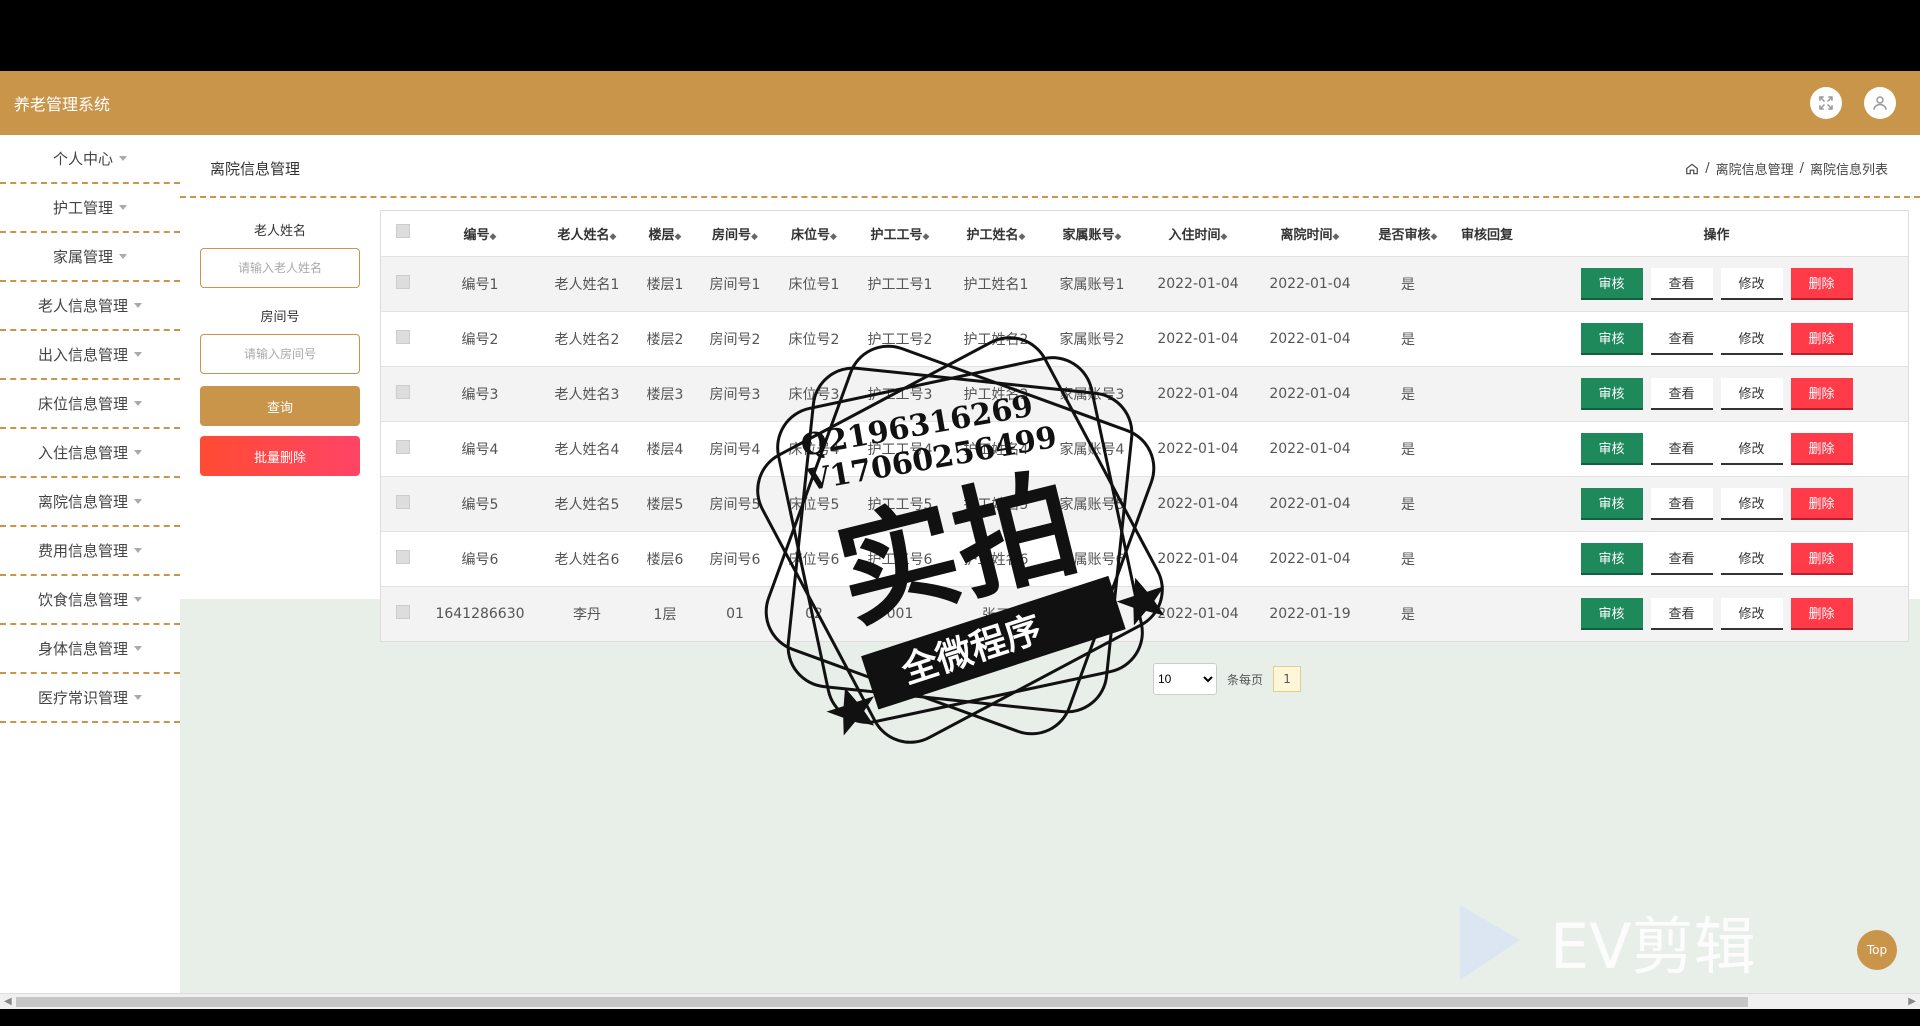 This screenshot has width=1920, height=1026. Describe the element at coordinates (1912, 1001) in the screenshot. I see `scroll-right-icon: ▶` at that location.